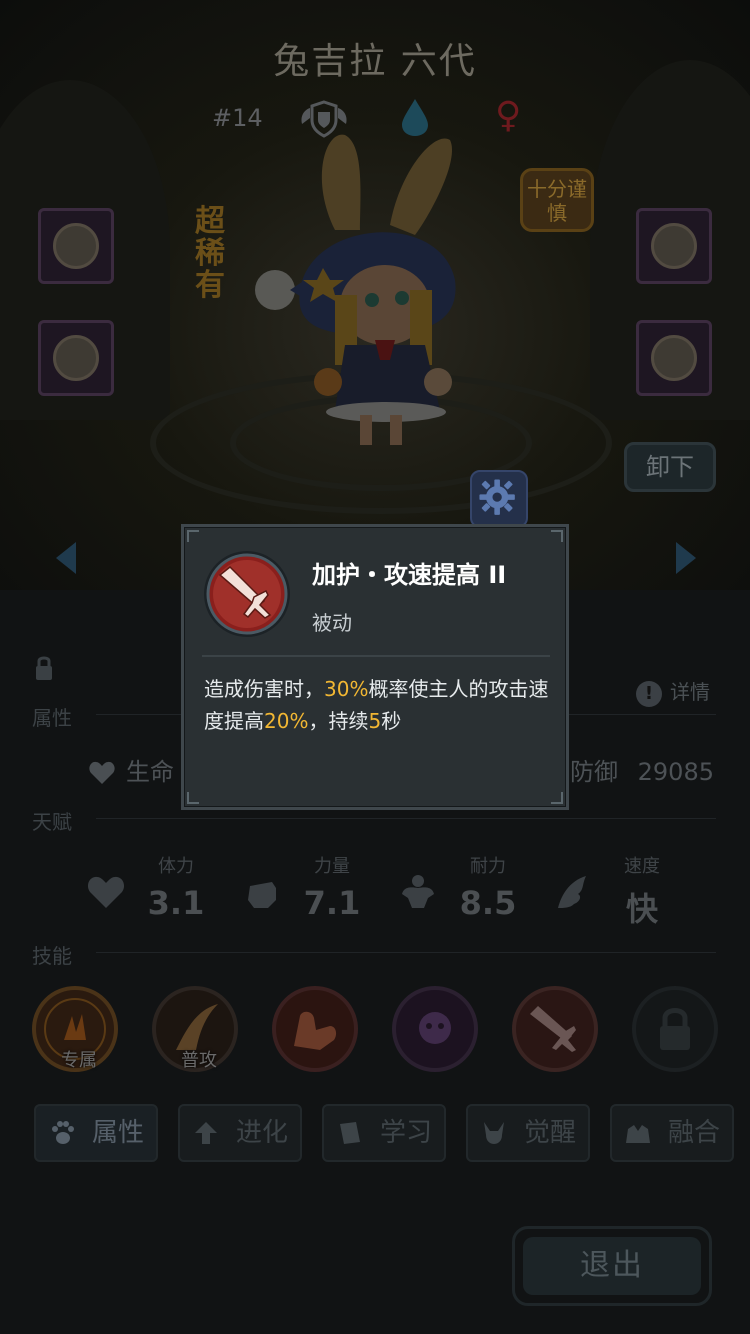 The width and height of the screenshot is (750, 1334). I want to click on defense-stat: 防御 29085, so click(642, 769).